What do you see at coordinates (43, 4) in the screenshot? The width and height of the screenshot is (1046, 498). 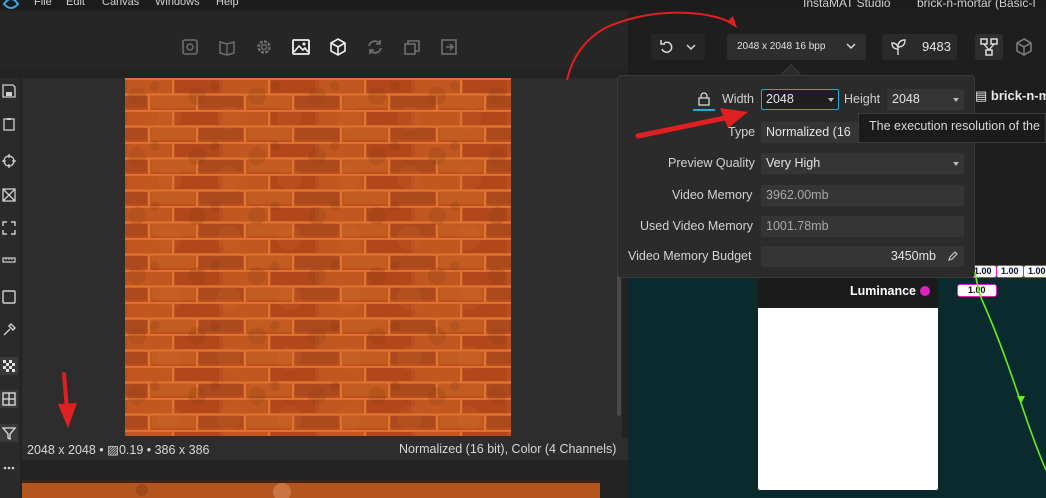 I see `menu-file: File` at bounding box center [43, 4].